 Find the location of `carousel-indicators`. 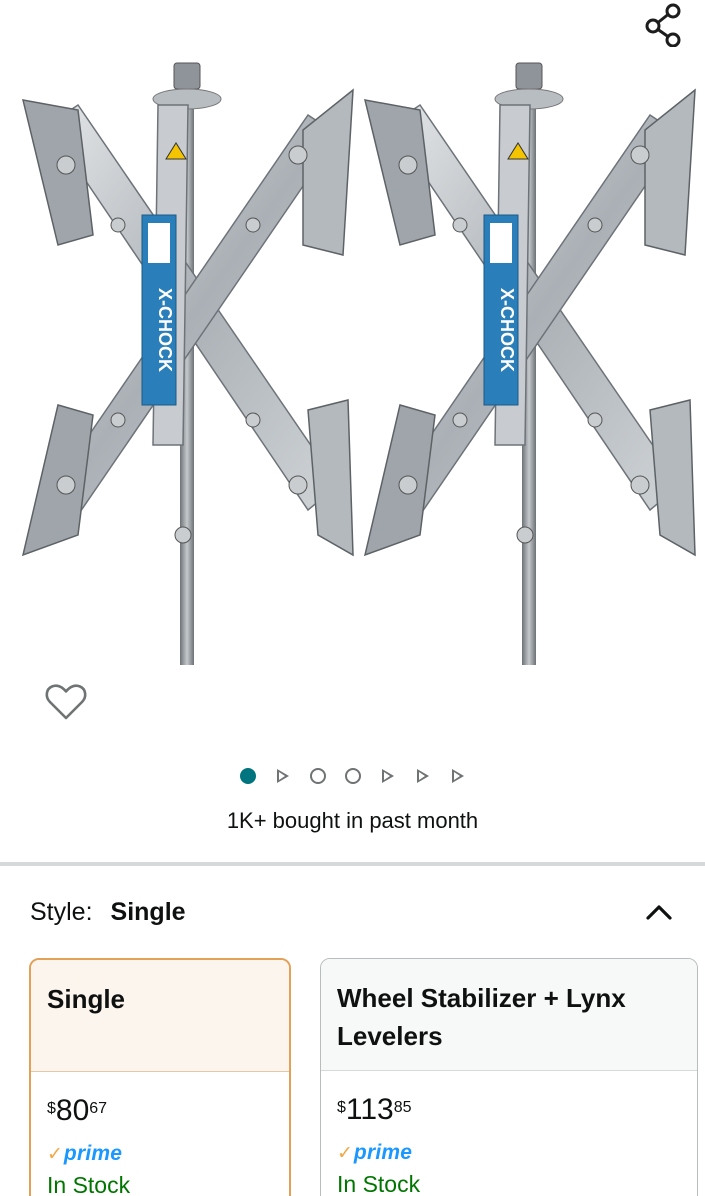

carousel-indicators is located at coordinates (352, 775).